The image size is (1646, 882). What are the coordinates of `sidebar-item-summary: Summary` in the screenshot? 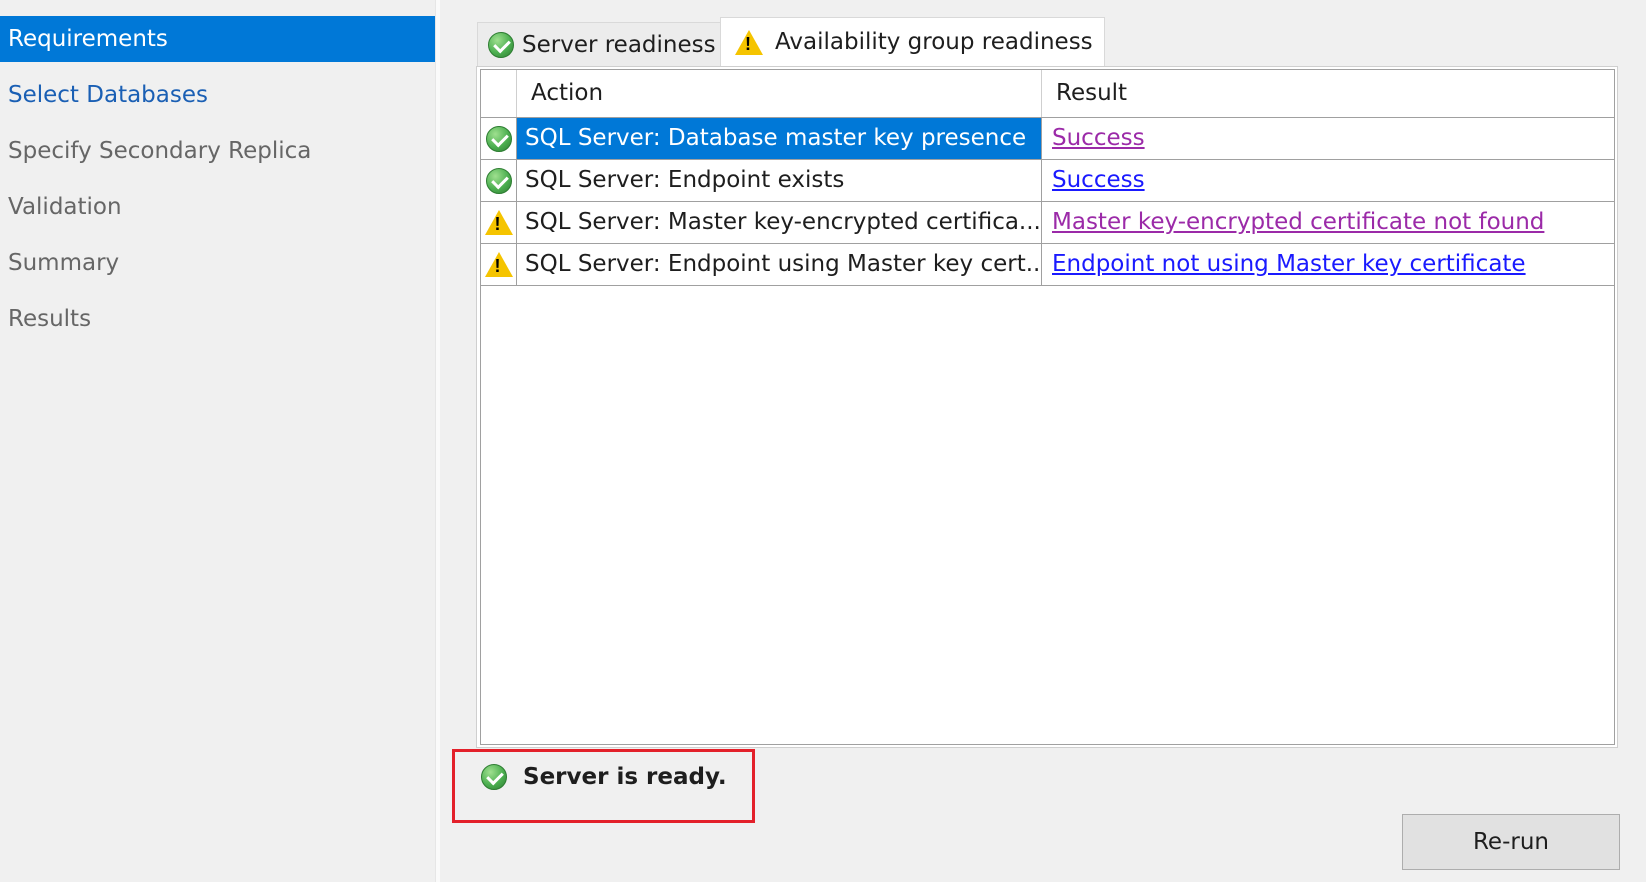 It's located at (64, 263).